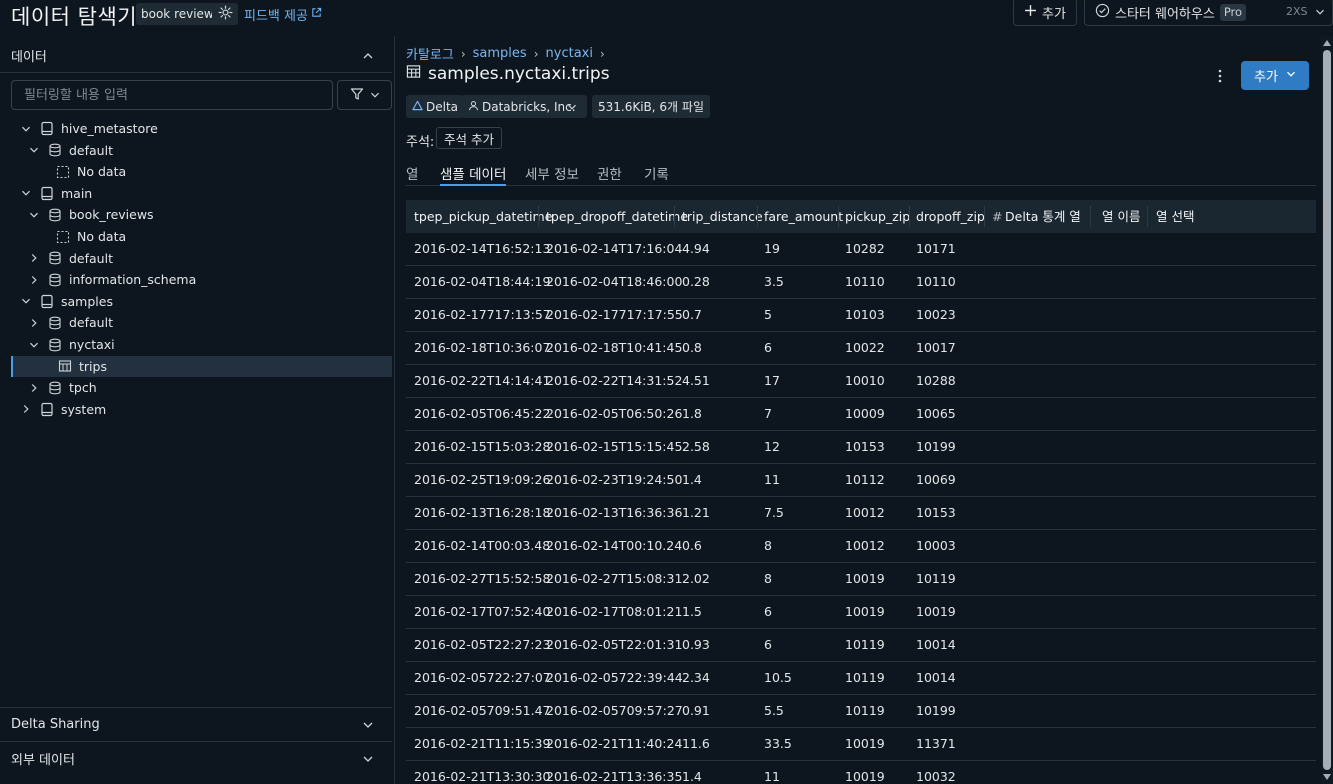 The height and width of the screenshot is (784, 1333). What do you see at coordinates (865, 446) in the screenshot?
I see `table-cell: 10153` at bounding box center [865, 446].